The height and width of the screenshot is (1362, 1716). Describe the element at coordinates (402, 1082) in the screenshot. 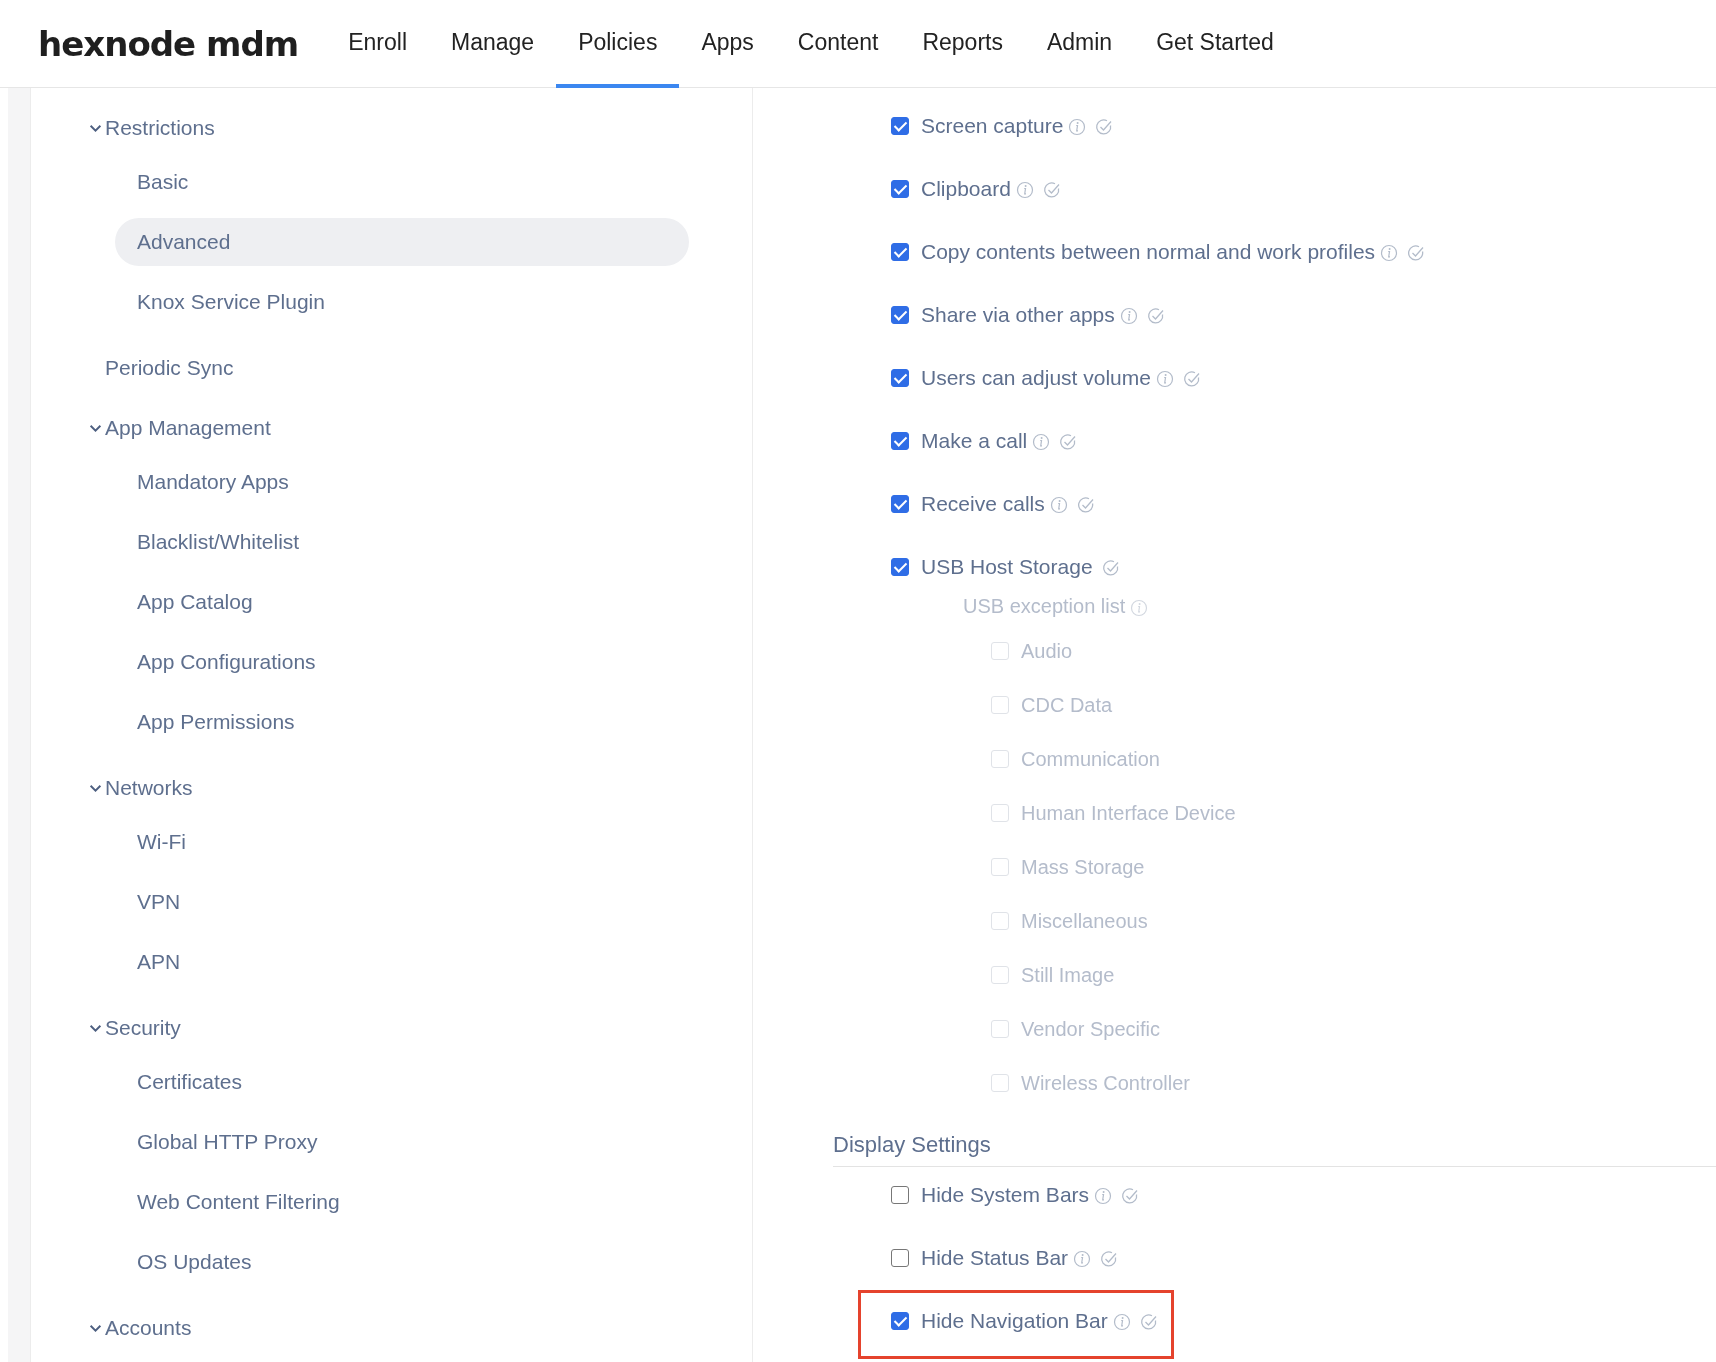

I see `sidebar-item: Certificates` at that location.